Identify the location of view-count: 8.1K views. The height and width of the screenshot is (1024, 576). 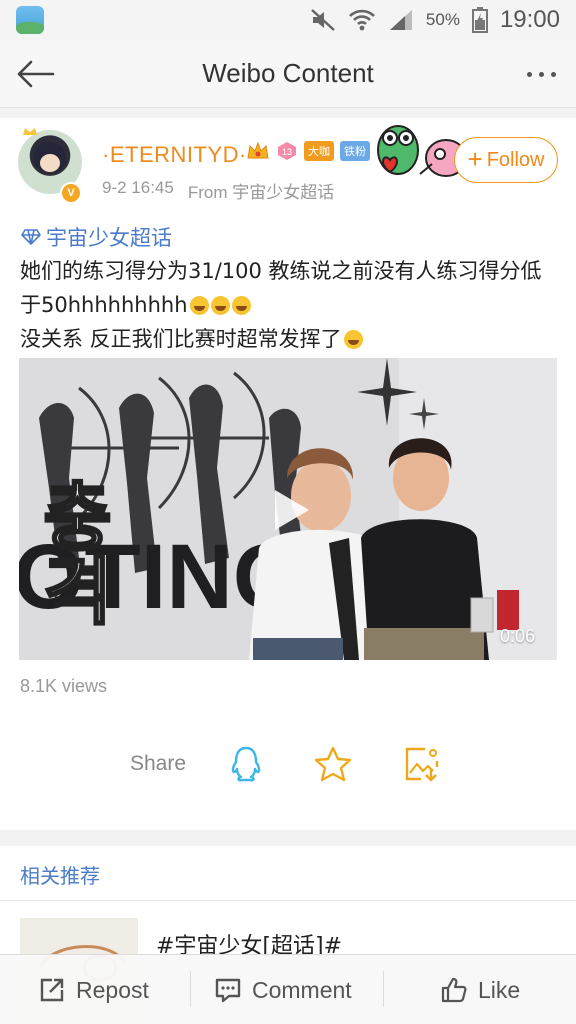
(64, 686).